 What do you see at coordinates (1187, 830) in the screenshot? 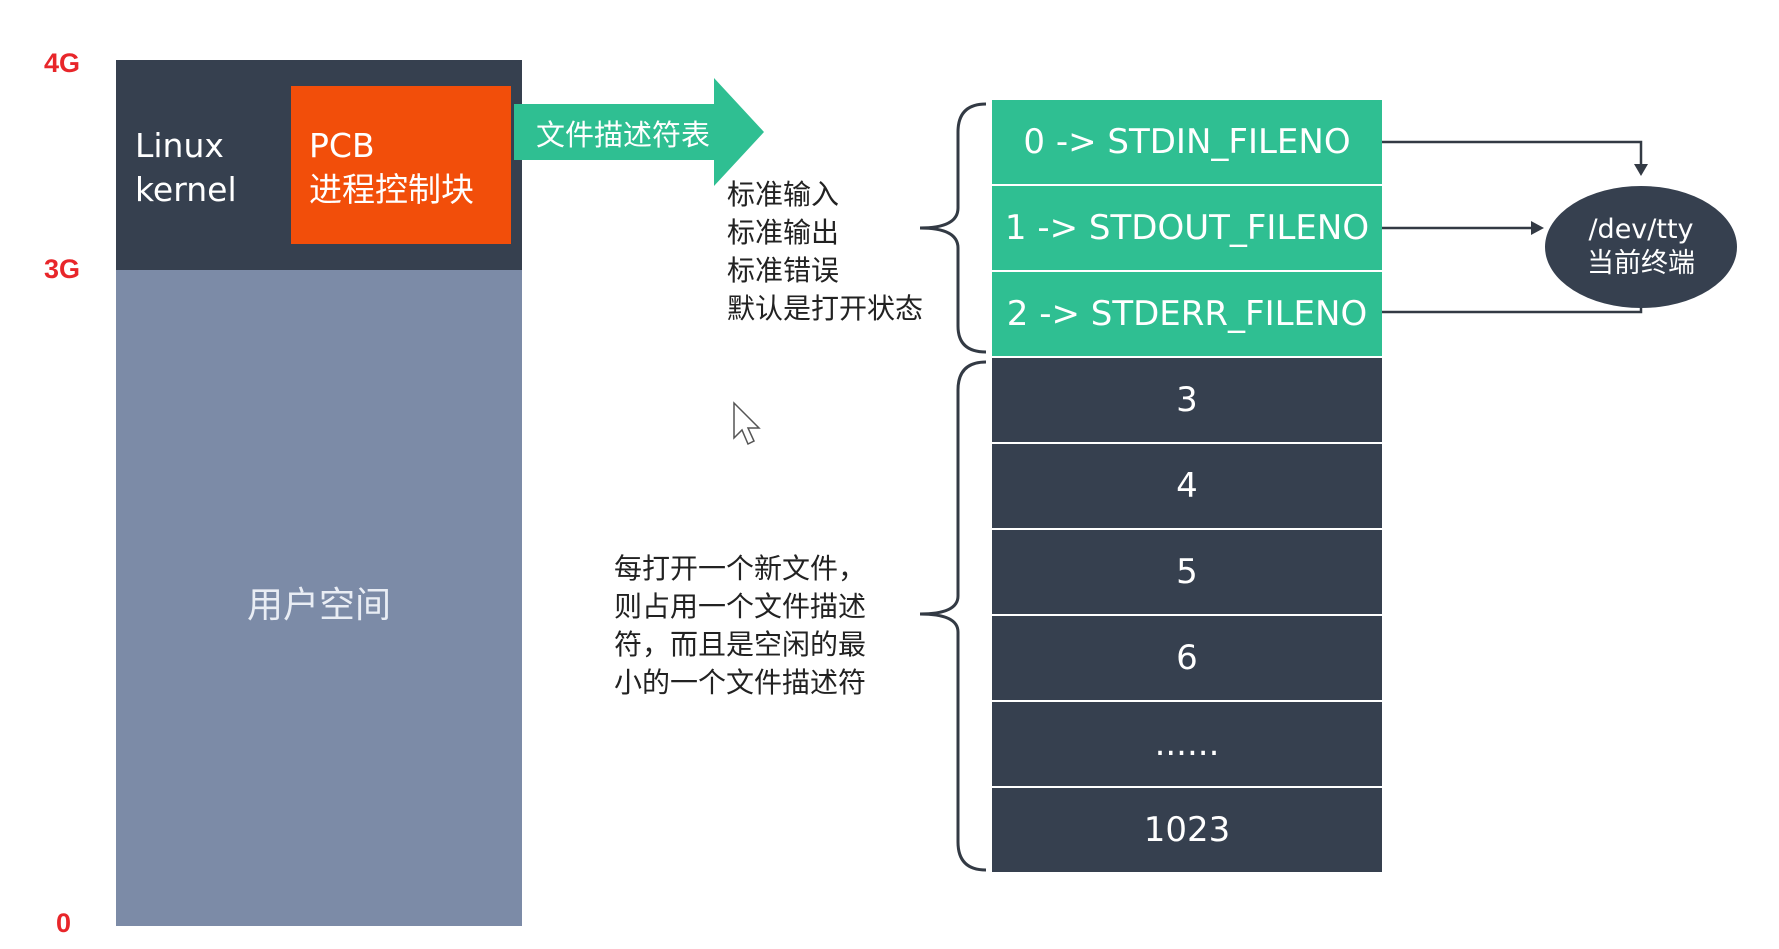
I see `fd-row-1023: 1023` at bounding box center [1187, 830].